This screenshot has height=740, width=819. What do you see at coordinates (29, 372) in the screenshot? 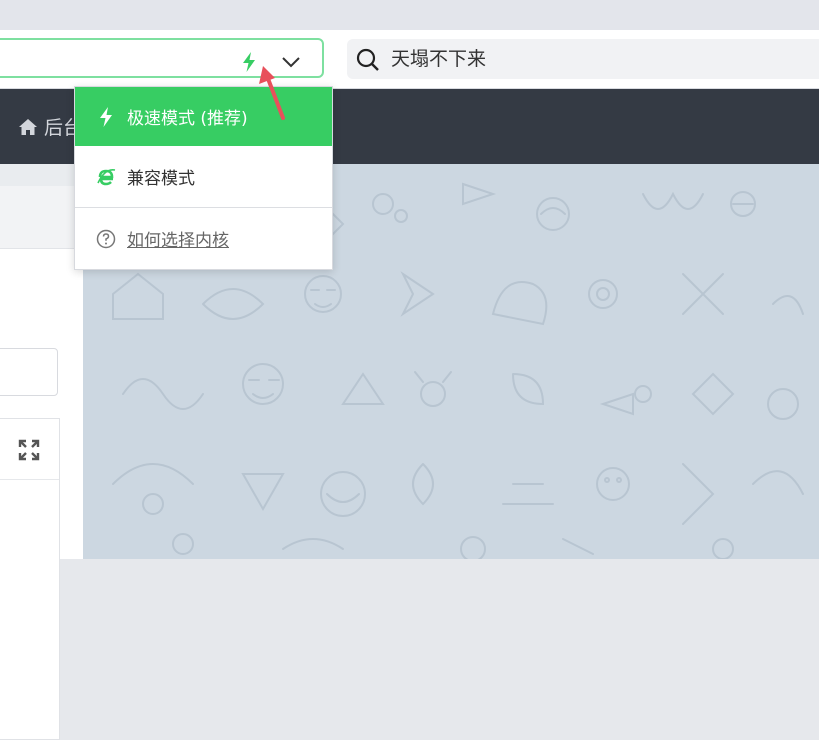
I see `left-panel-input` at bounding box center [29, 372].